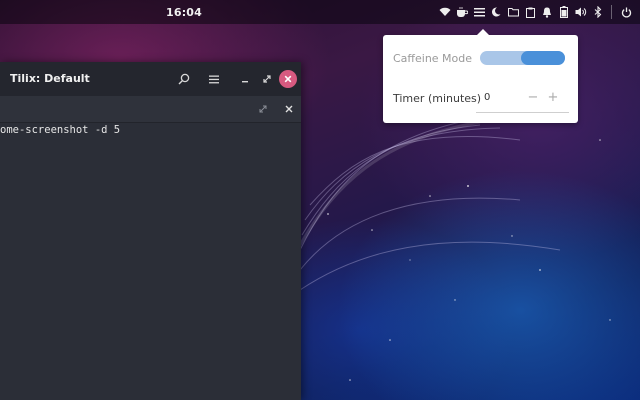 The image size is (640, 400). I want to click on wifi-icon, so click(445, 12).